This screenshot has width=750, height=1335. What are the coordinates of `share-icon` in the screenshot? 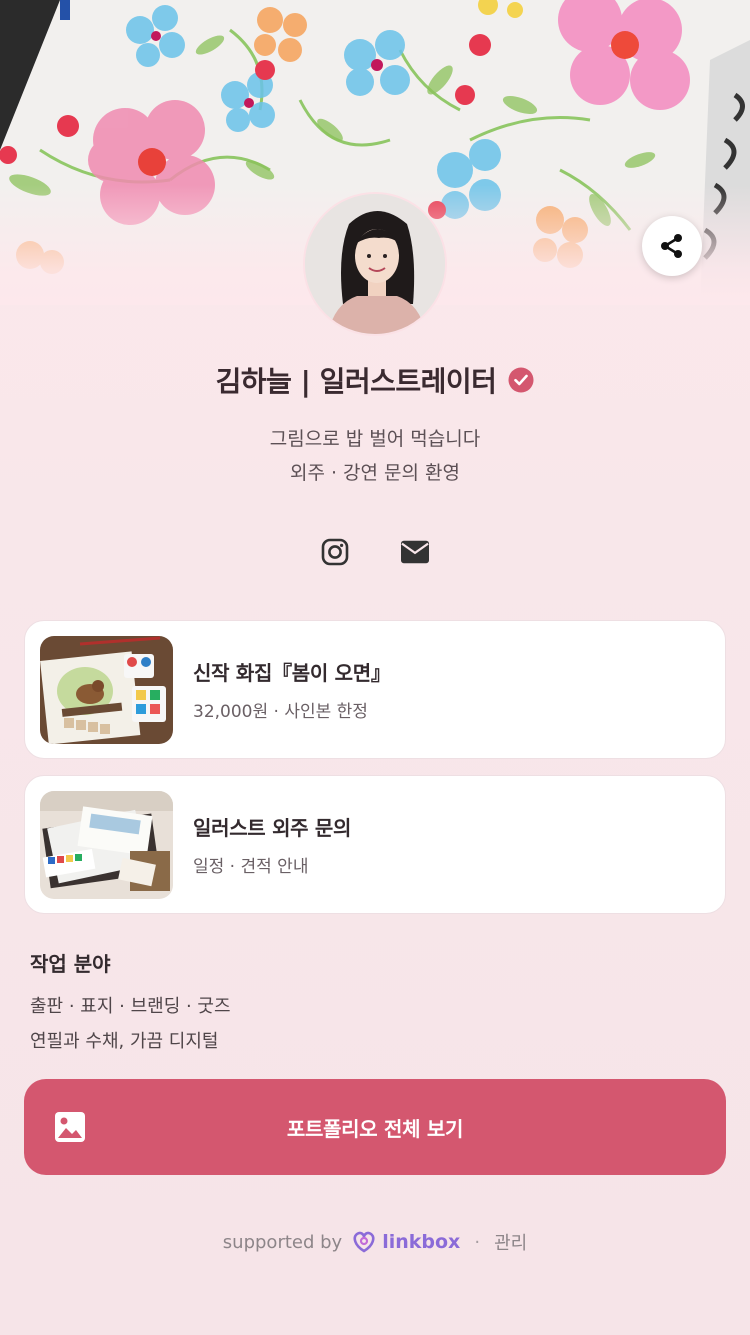 It's located at (671, 246).